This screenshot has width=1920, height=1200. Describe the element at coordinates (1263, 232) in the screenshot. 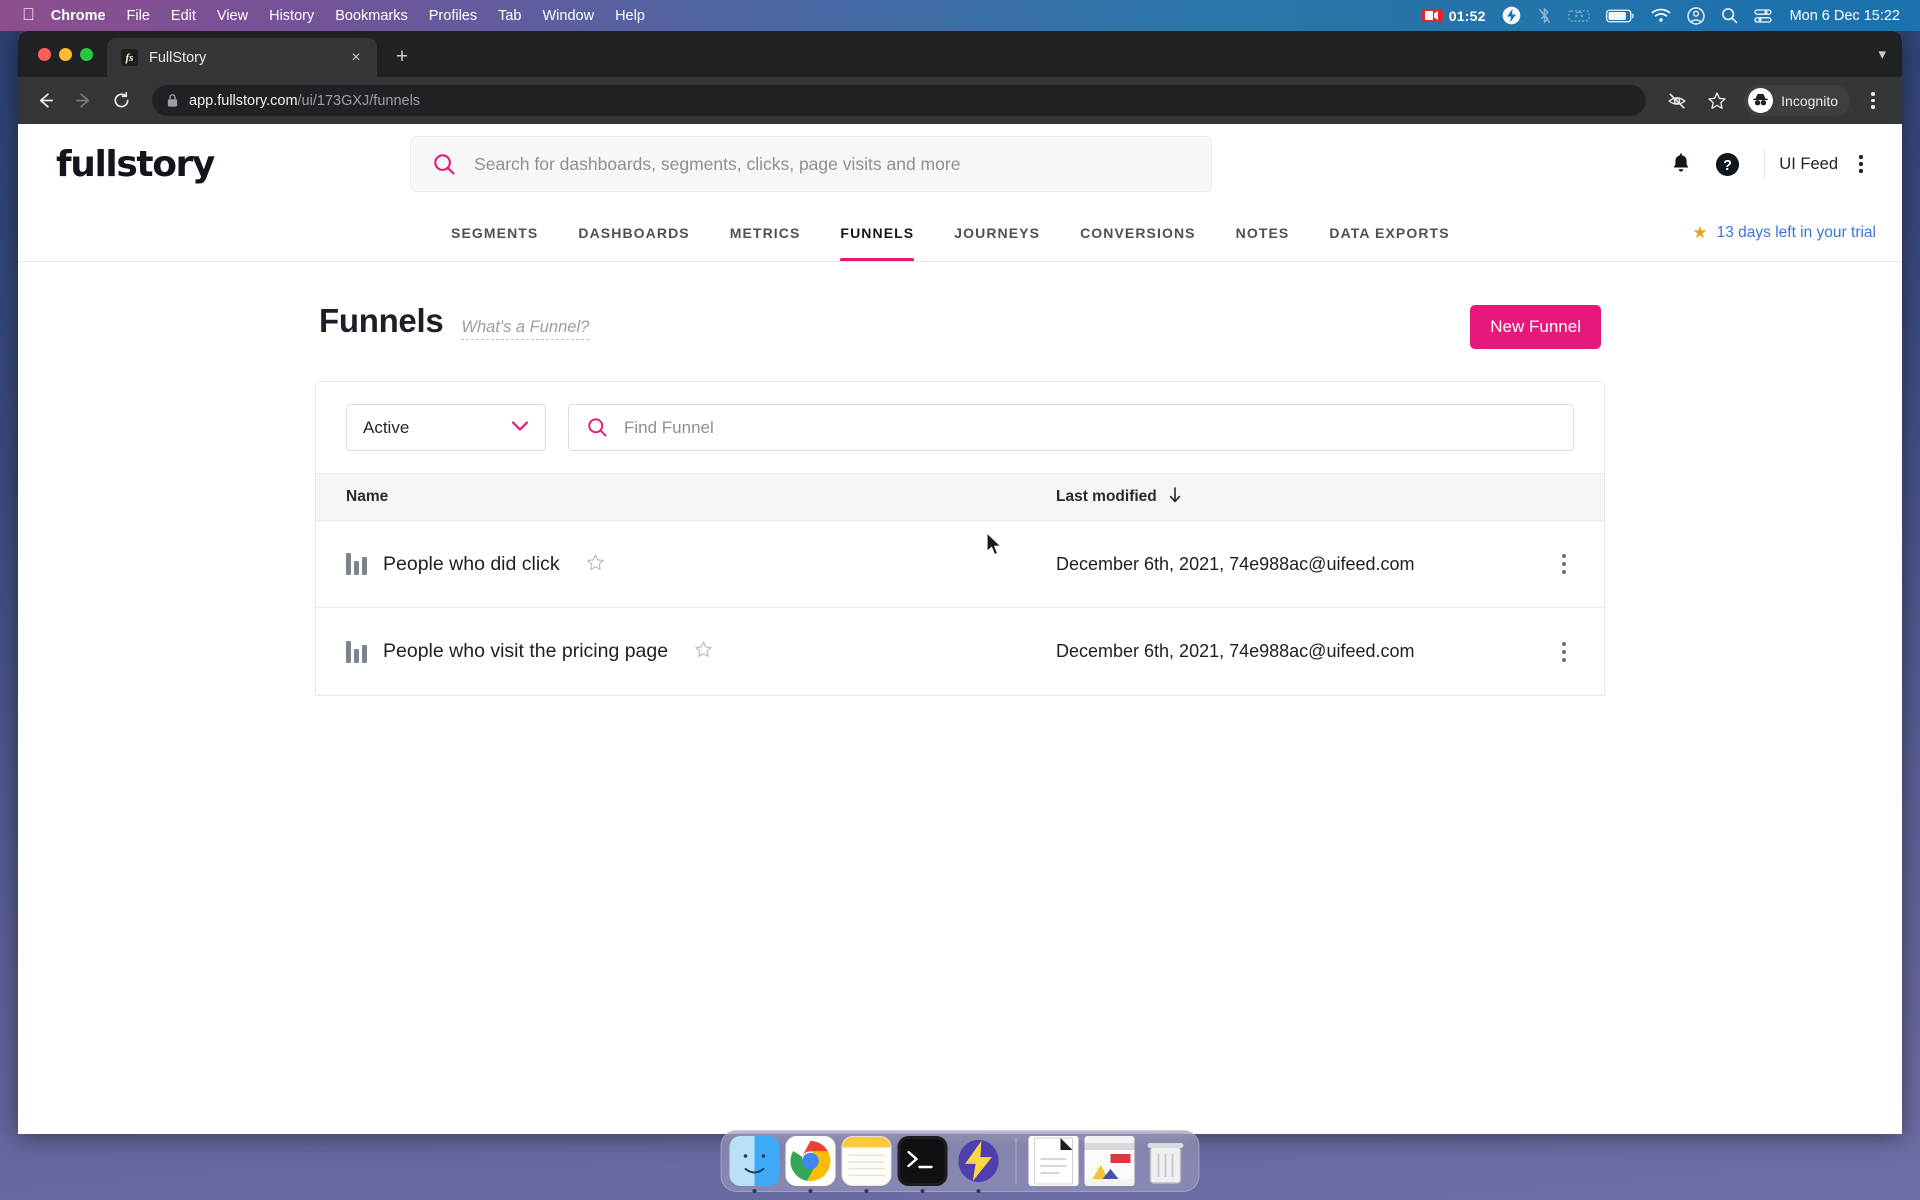

I see `tab-notes: NOTES` at that location.